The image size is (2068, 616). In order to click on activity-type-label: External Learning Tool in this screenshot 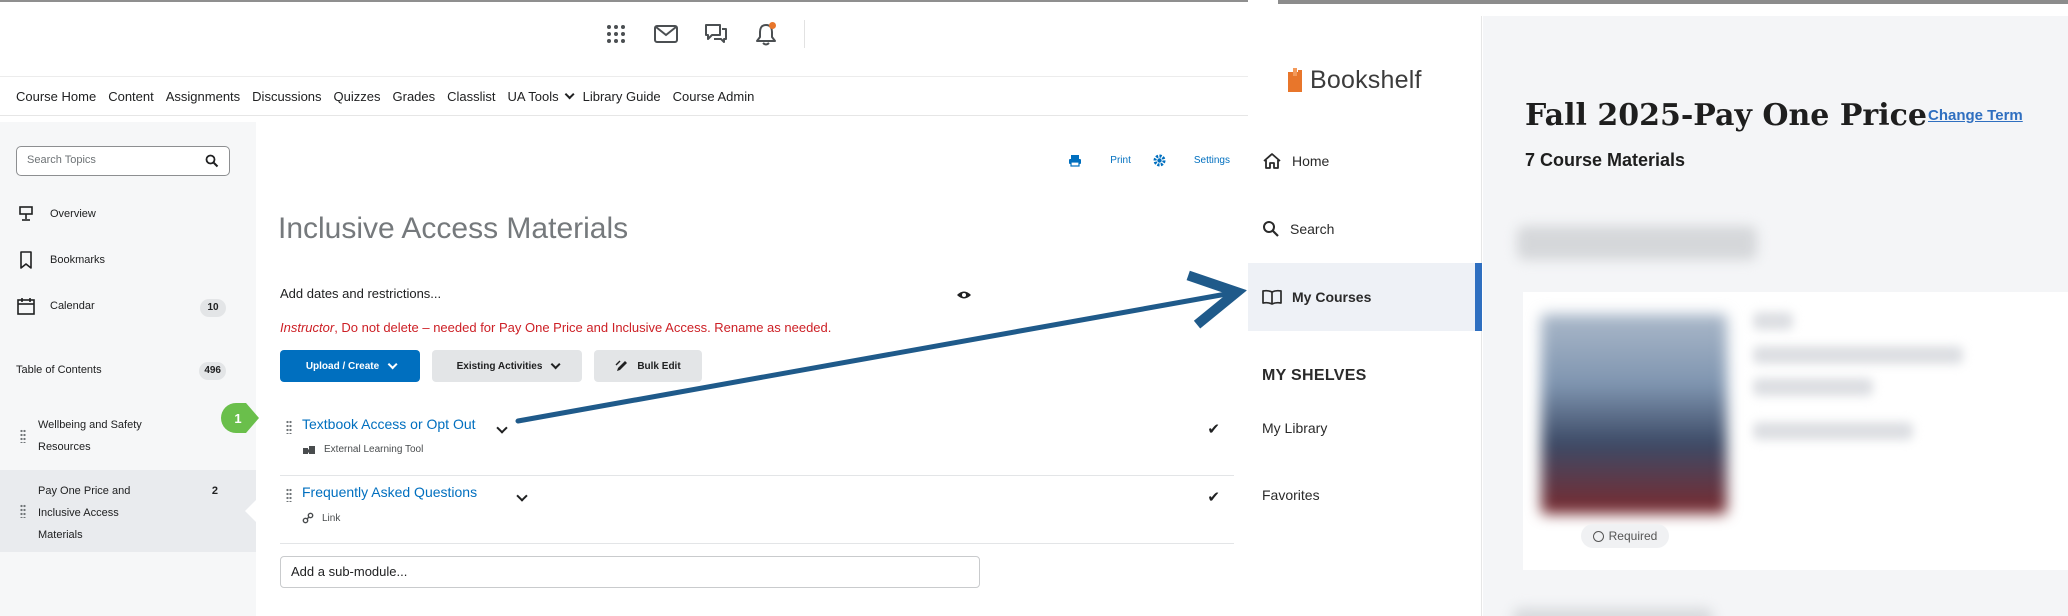, I will do `click(374, 449)`.